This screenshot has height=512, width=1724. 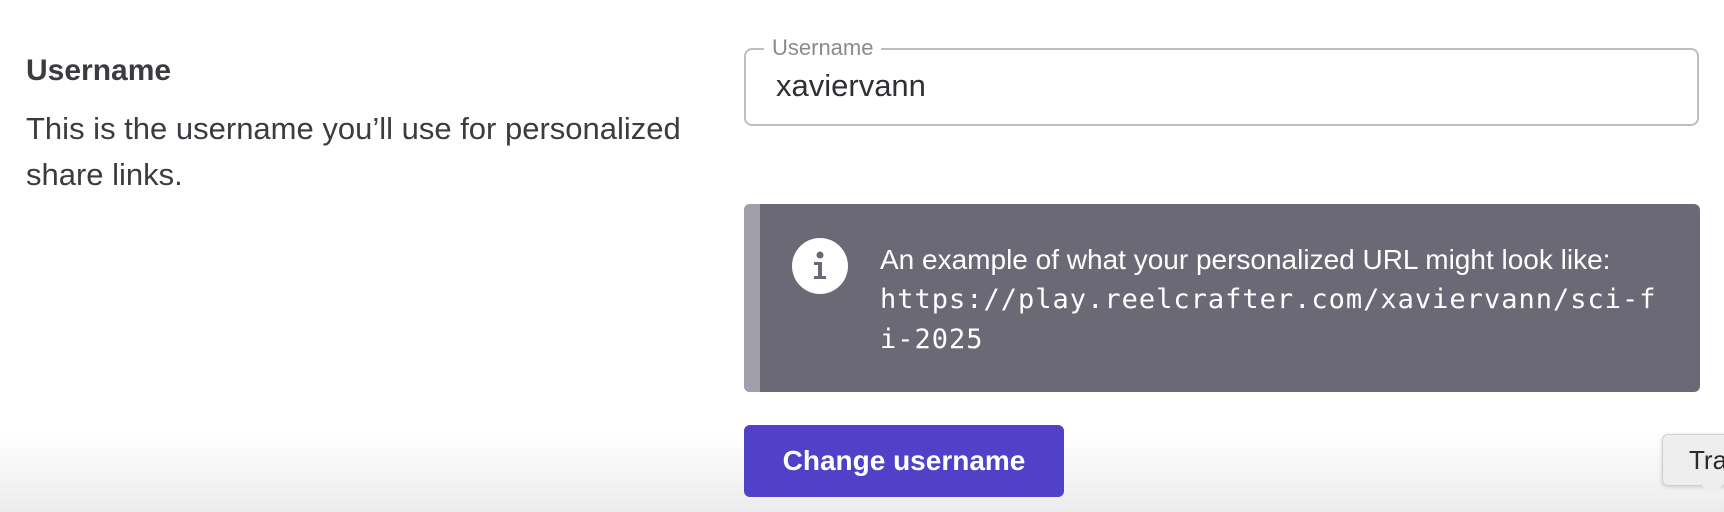 What do you see at coordinates (99, 70) in the screenshot?
I see `section-title: Username` at bounding box center [99, 70].